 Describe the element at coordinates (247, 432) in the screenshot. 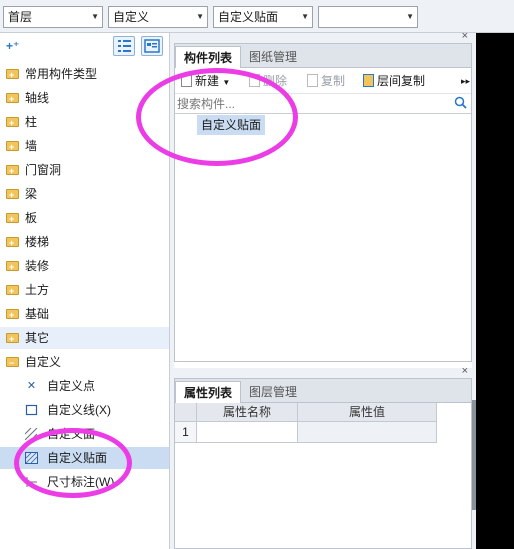

I see `property-name-cell` at that location.